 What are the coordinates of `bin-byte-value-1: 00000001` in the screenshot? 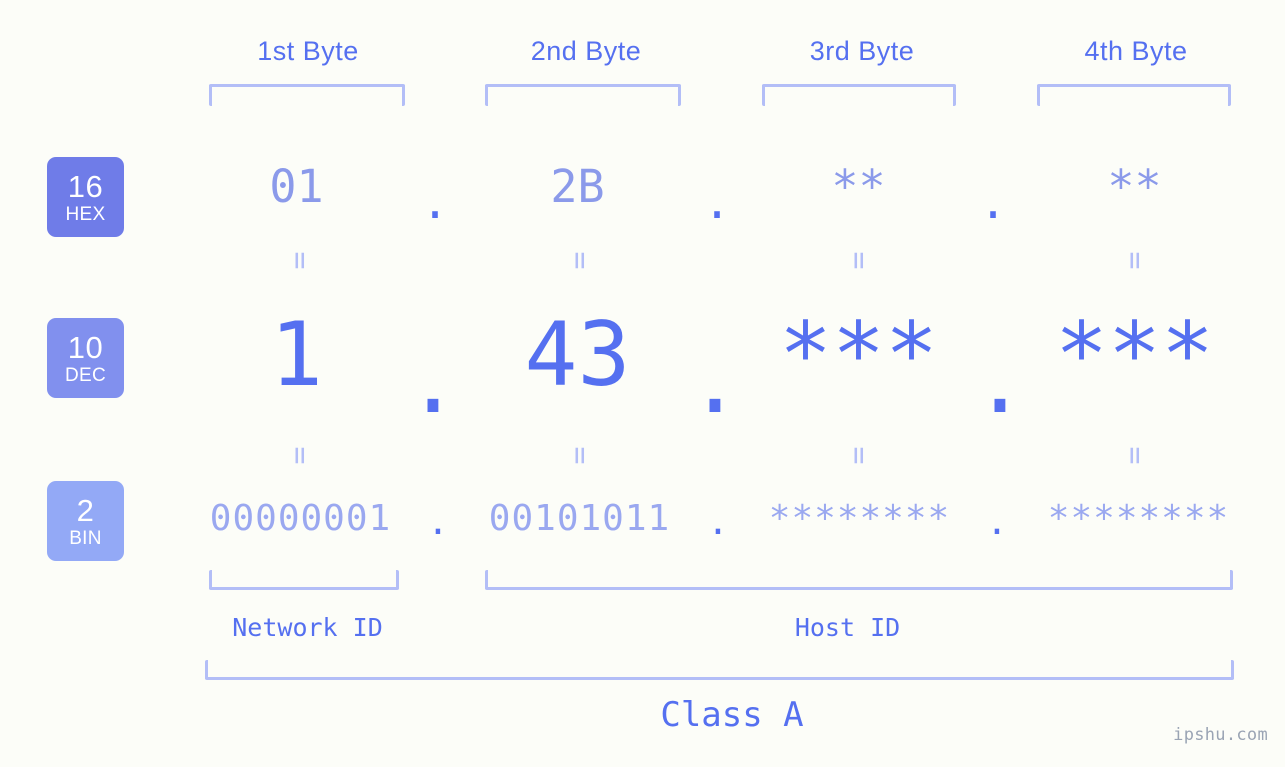 It's located at (300, 518).